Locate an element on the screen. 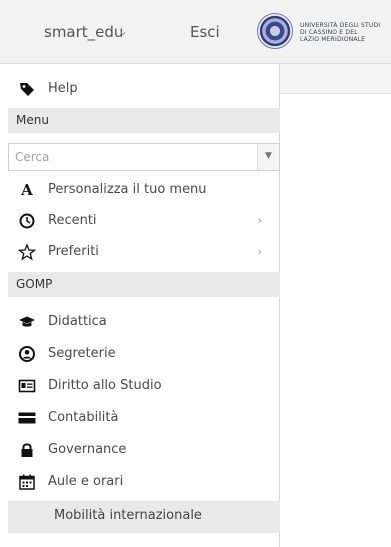 The image size is (391, 547). menu-item-aule-orari-label: Aule e orari is located at coordinates (86, 481).